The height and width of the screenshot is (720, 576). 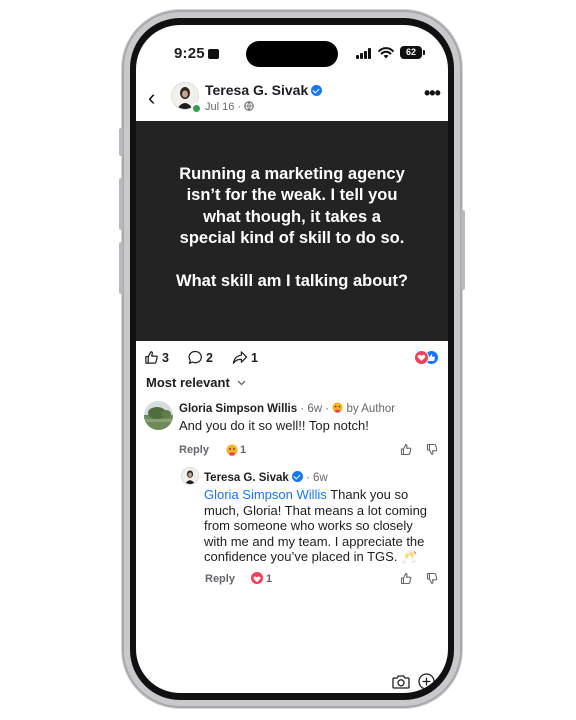 What do you see at coordinates (274, 425) in the screenshot?
I see `comment-text: And you do it so well!! Top notch!` at bounding box center [274, 425].